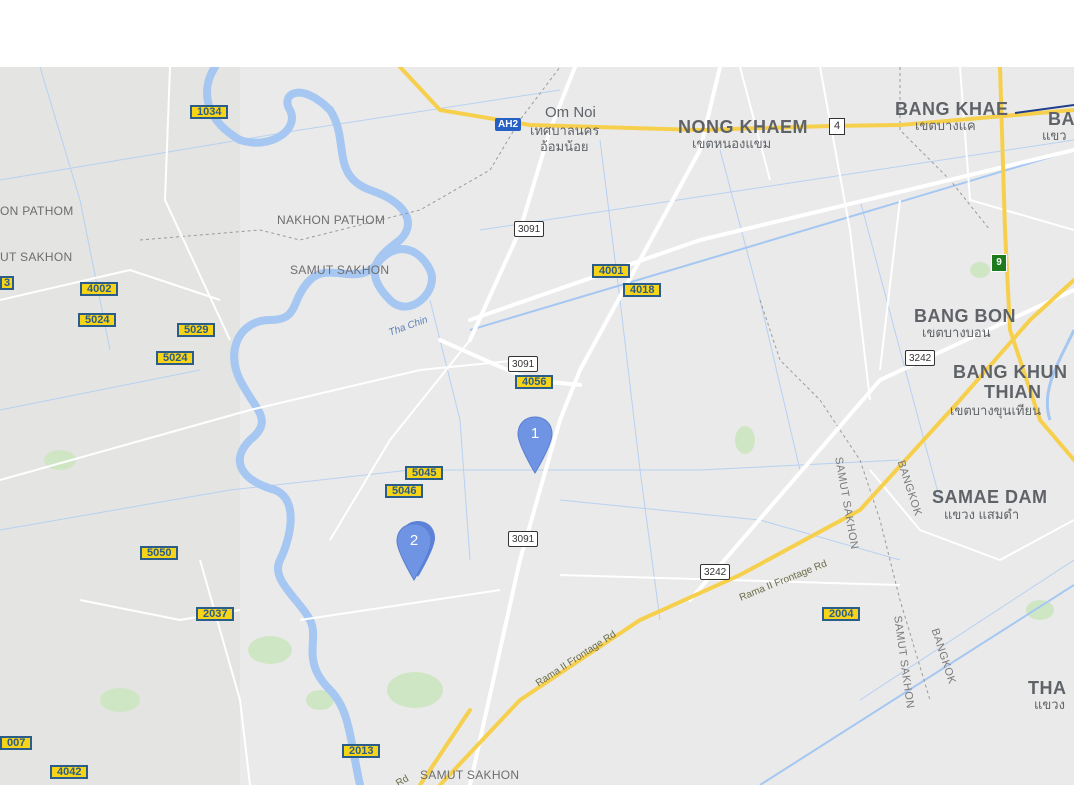 The width and height of the screenshot is (1074, 785). I want to click on place-om-noi: Om Noi, so click(570, 112).